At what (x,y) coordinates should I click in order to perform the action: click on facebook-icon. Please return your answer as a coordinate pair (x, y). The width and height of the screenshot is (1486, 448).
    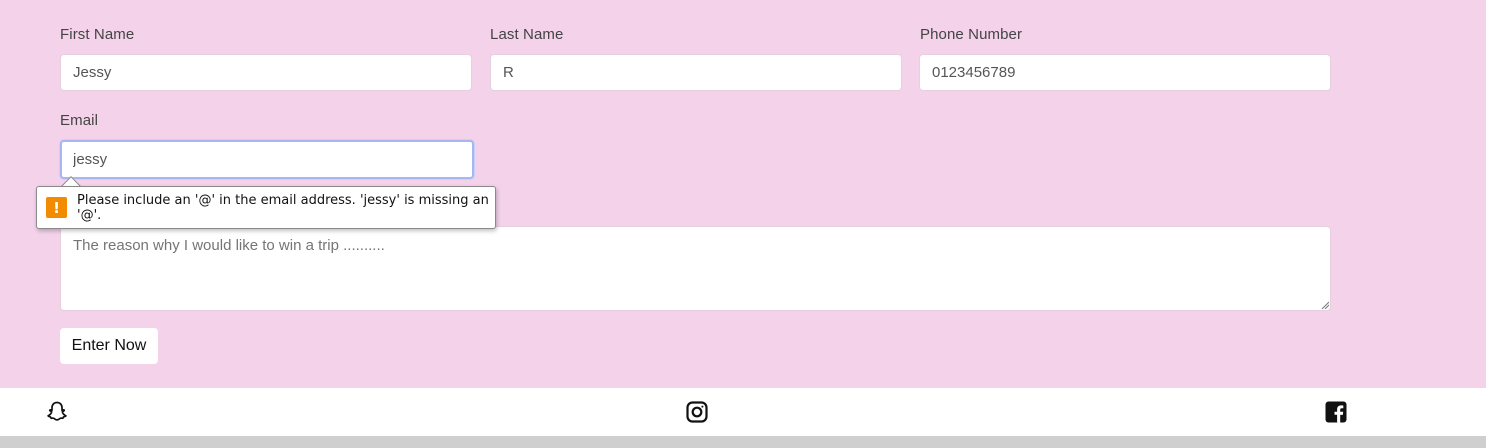
    Looking at the image, I should click on (1336, 412).